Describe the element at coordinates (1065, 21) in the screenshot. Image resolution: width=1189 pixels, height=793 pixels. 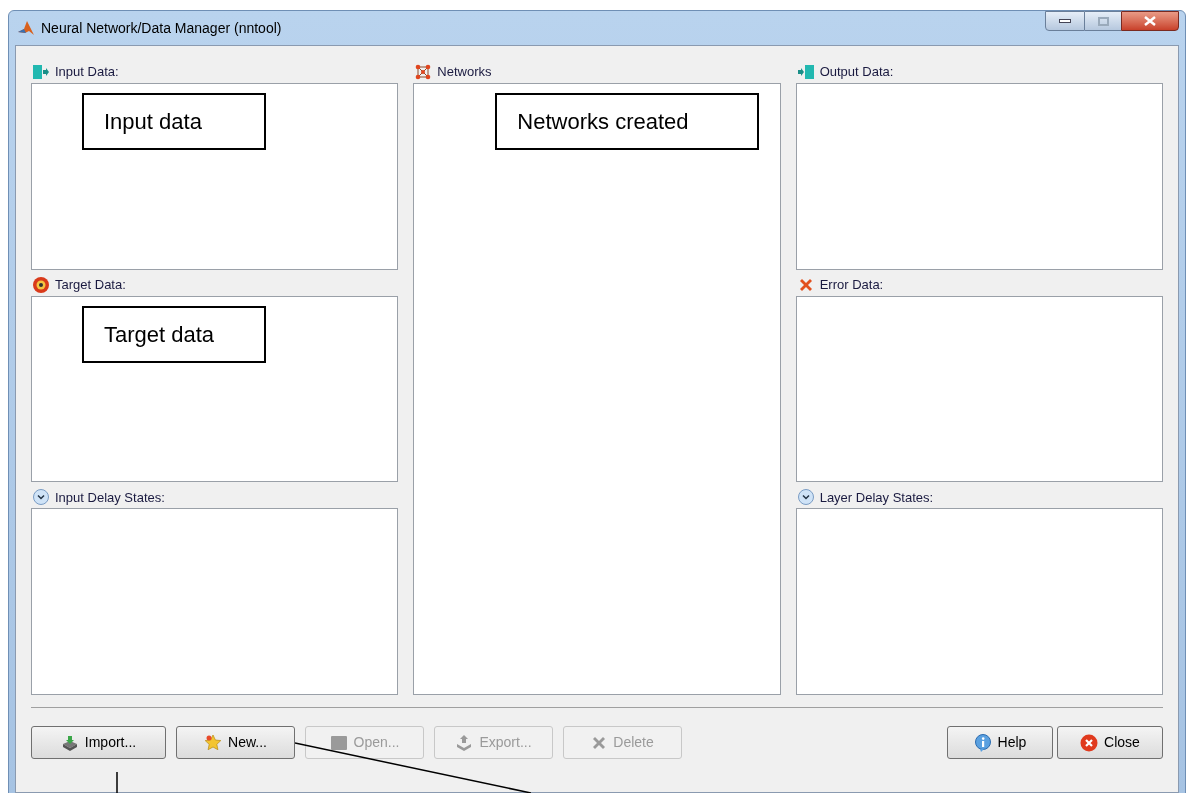
I see `minimize-button` at that location.